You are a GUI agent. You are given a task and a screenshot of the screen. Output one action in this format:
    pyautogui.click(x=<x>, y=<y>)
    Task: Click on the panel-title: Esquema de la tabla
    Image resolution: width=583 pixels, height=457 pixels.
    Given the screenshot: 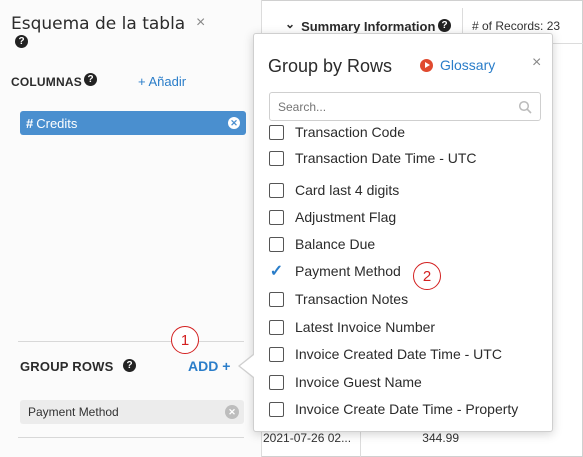 What is the action you would take?
    pyautogui.click(x=98, y=24)
    